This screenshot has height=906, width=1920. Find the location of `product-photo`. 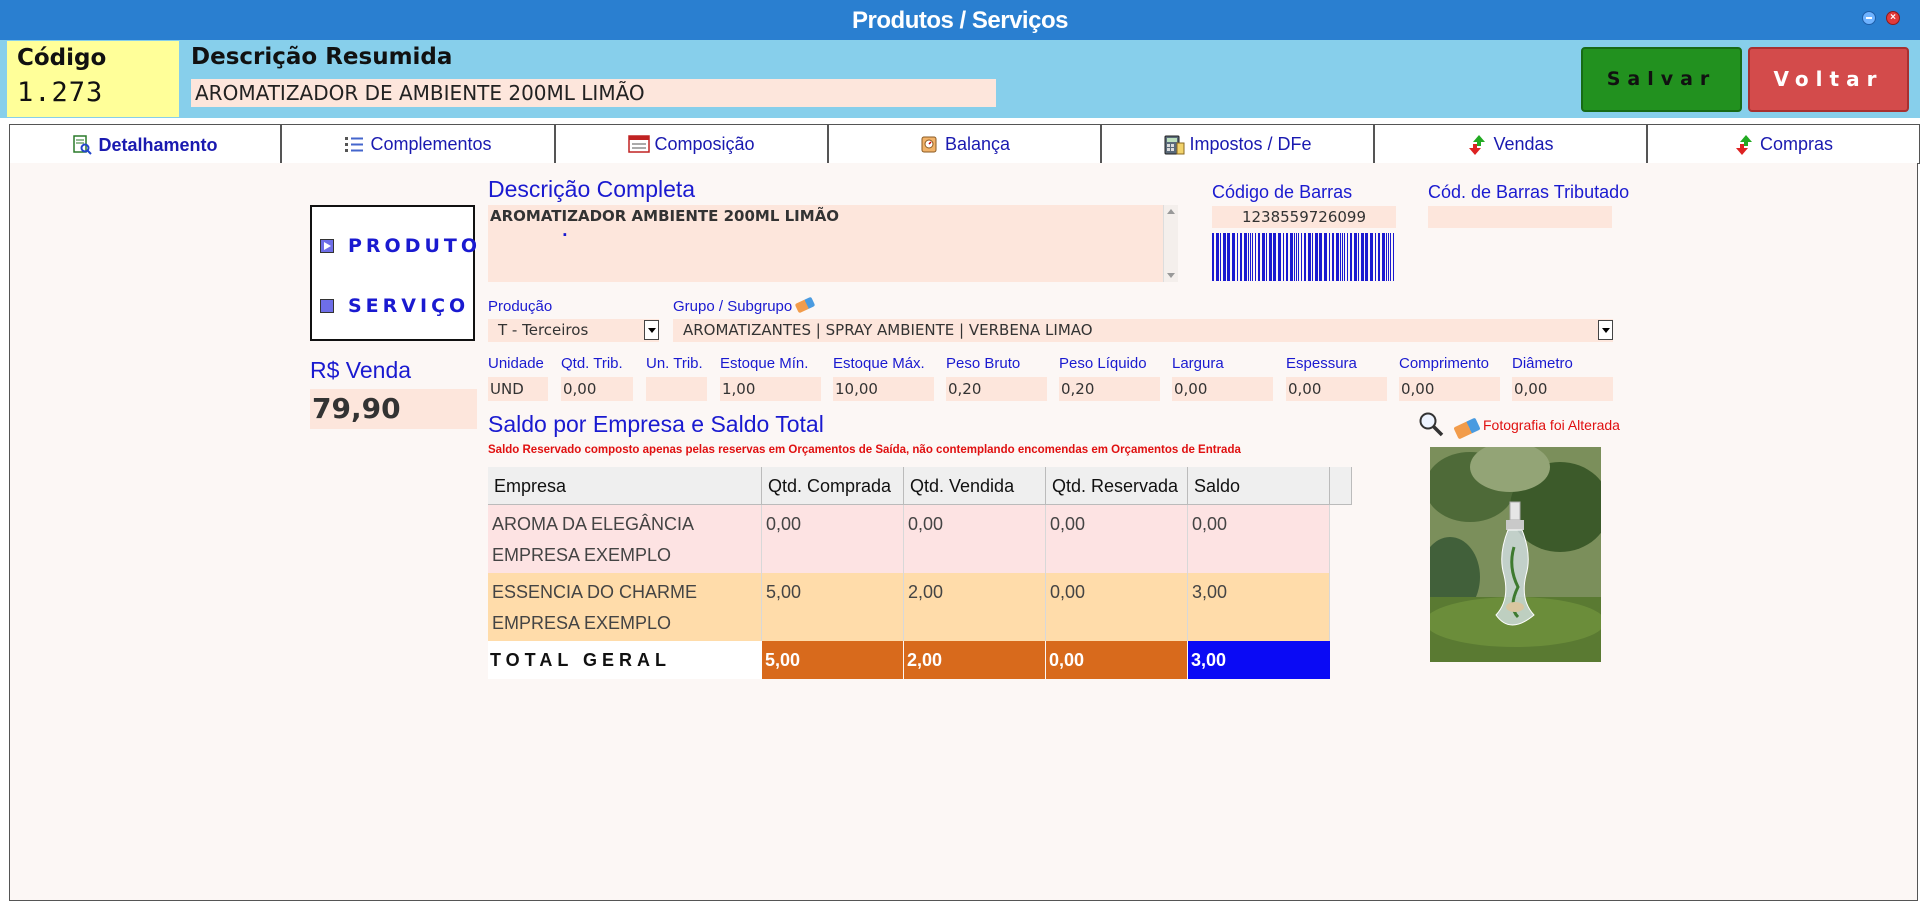

product-photo is located at coordinates (1515, 554).